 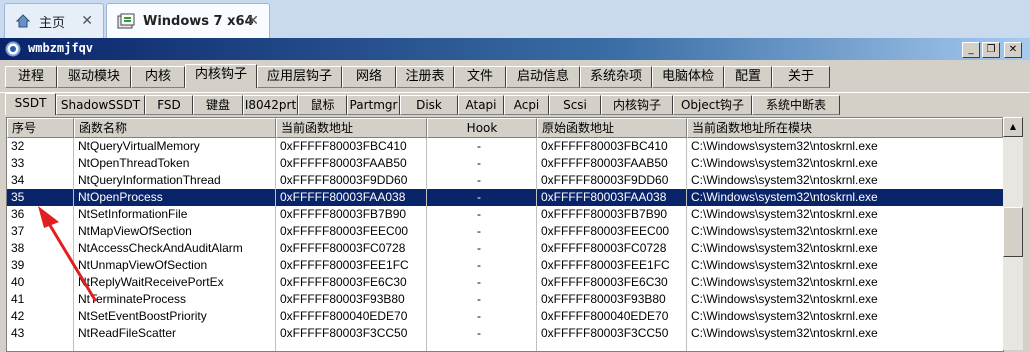 I want to click on app-icon, so click(x=13, y=51).